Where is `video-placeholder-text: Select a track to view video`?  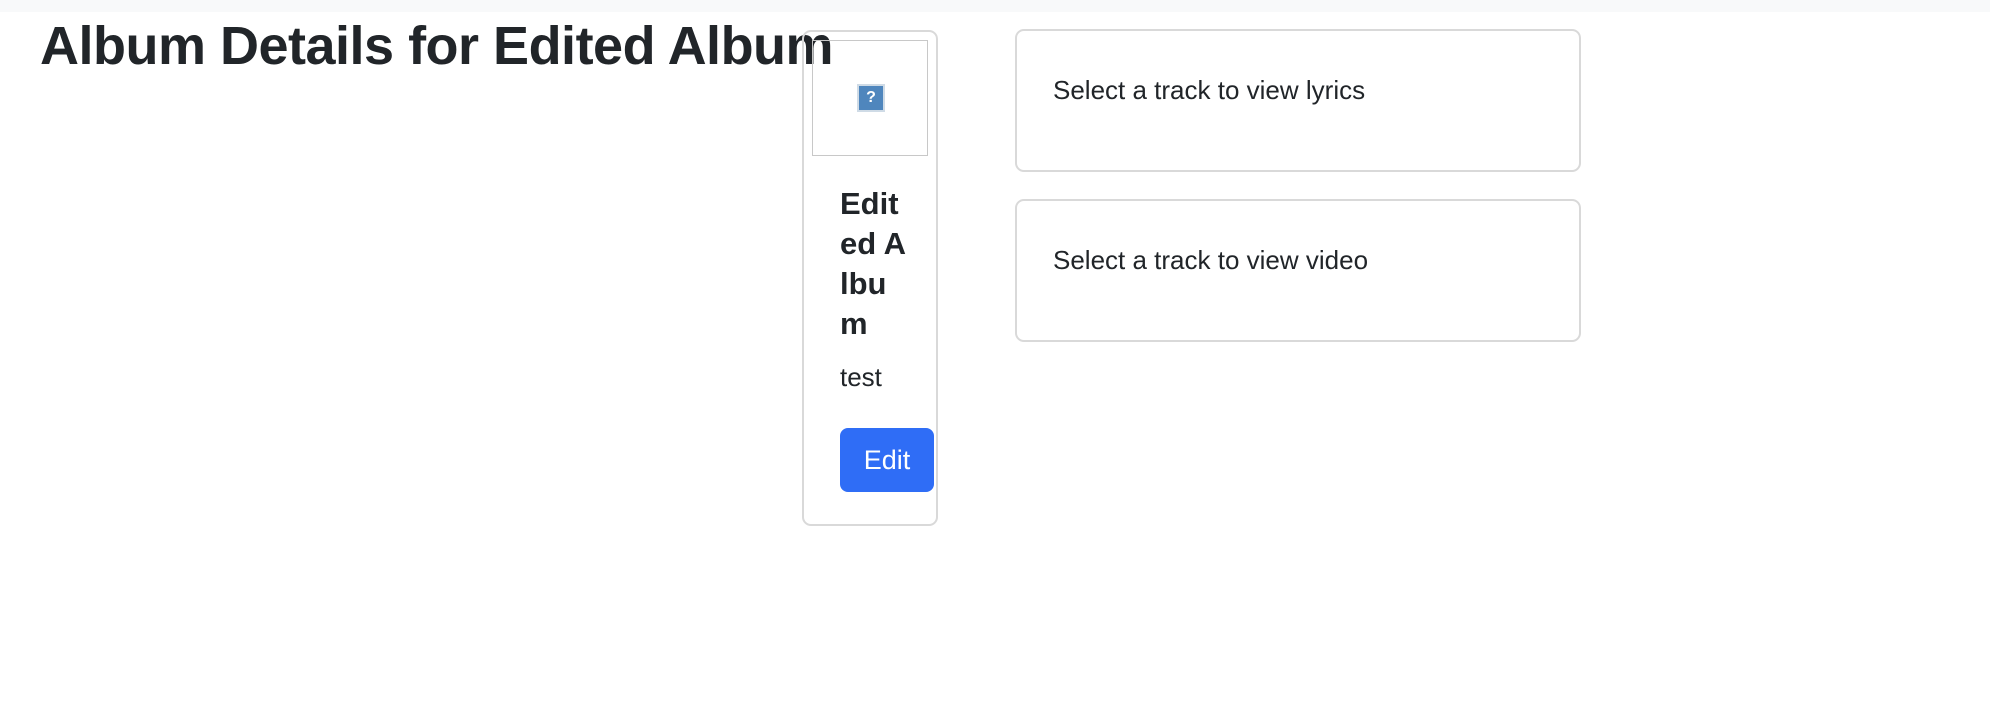 video-placeholder-text: Select a track to view video is located at coordinates (1211, 260).